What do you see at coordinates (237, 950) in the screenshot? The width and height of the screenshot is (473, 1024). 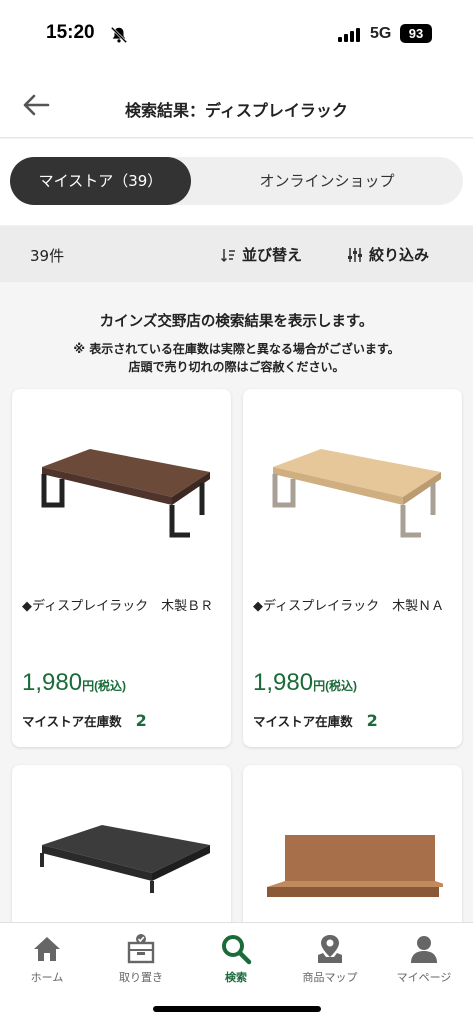 I see `search-icon` at bounding box center [237, 950].